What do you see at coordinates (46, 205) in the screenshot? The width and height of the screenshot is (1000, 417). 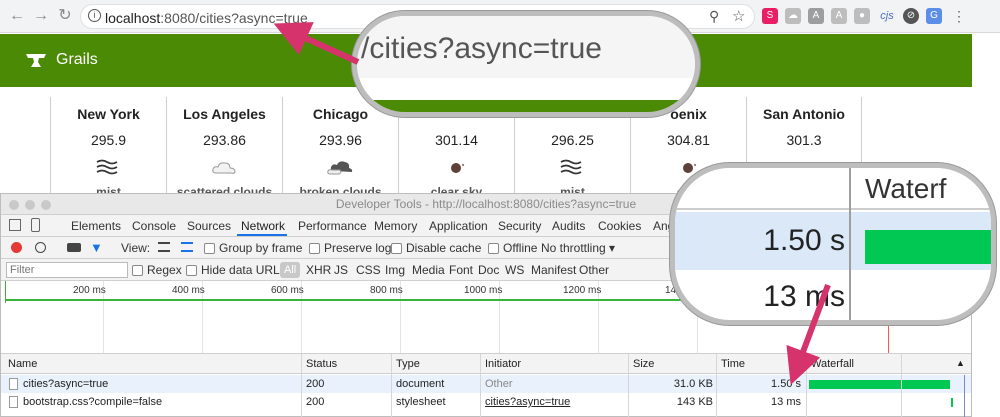 I see `maximize-window-button` at bounding box center [46, 205].